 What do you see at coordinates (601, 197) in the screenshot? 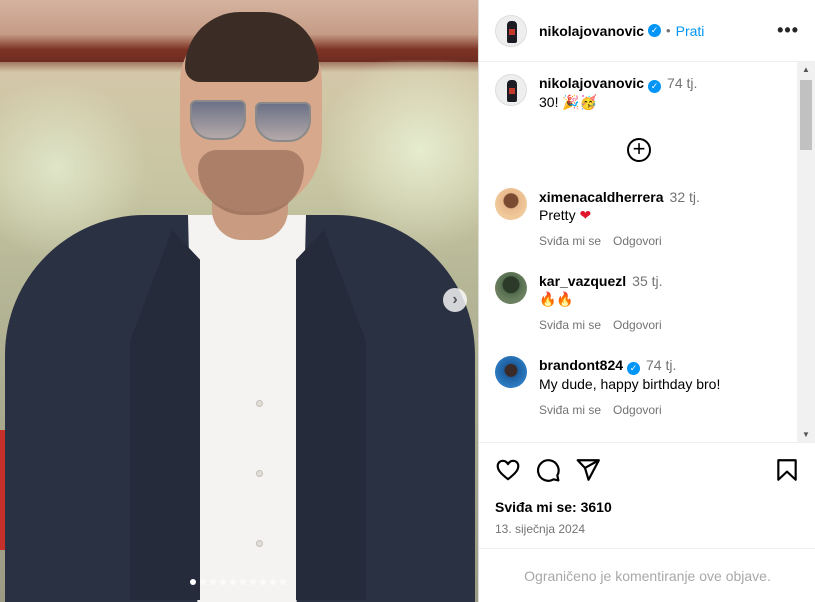
I see `commenter-username: ximenacaldherrera` at bounding box center [601, 197].